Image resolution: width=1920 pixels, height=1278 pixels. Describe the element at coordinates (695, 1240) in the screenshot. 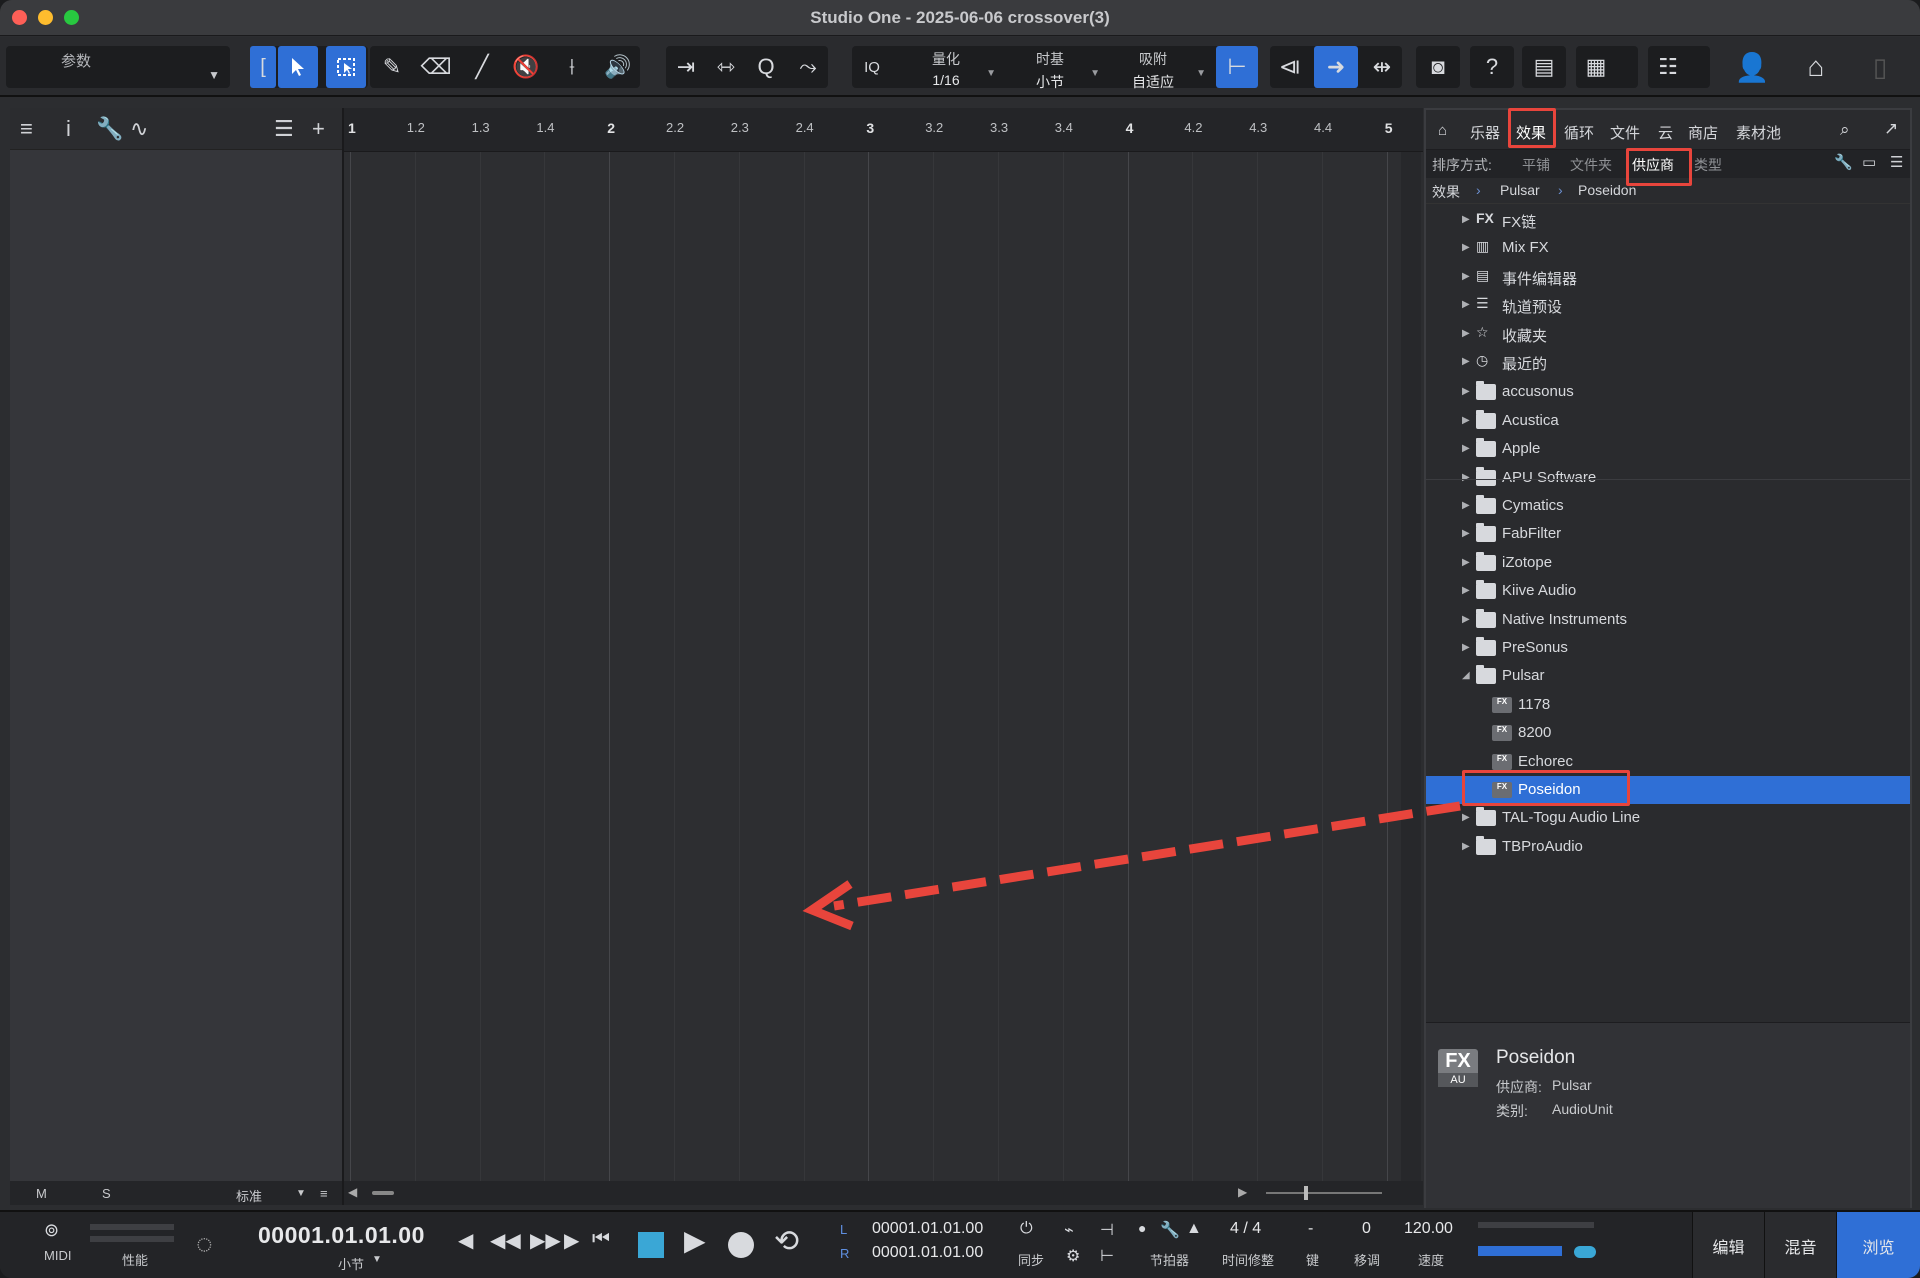

I see `play-button: ▶` at that location.